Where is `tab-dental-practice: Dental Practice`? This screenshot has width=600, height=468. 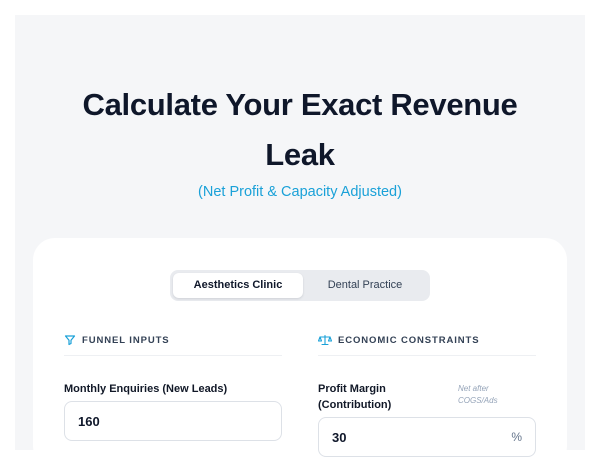 tab-dental-practice: Dental Practice is located at coordinates (365, 285).